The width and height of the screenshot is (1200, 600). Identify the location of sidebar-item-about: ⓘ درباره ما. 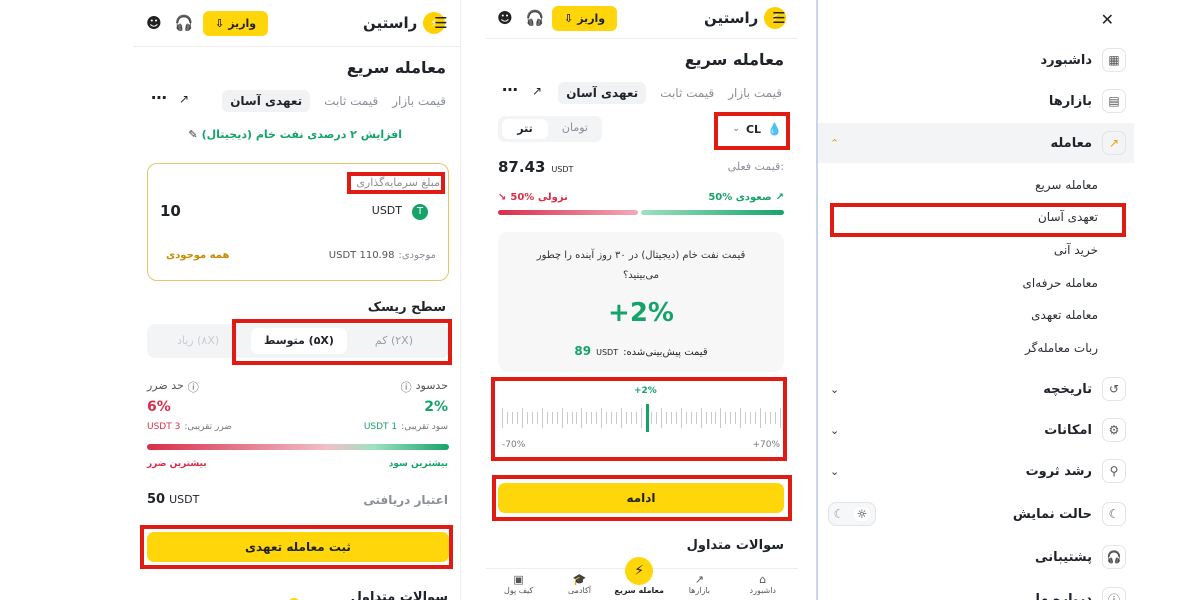
(976, 589).